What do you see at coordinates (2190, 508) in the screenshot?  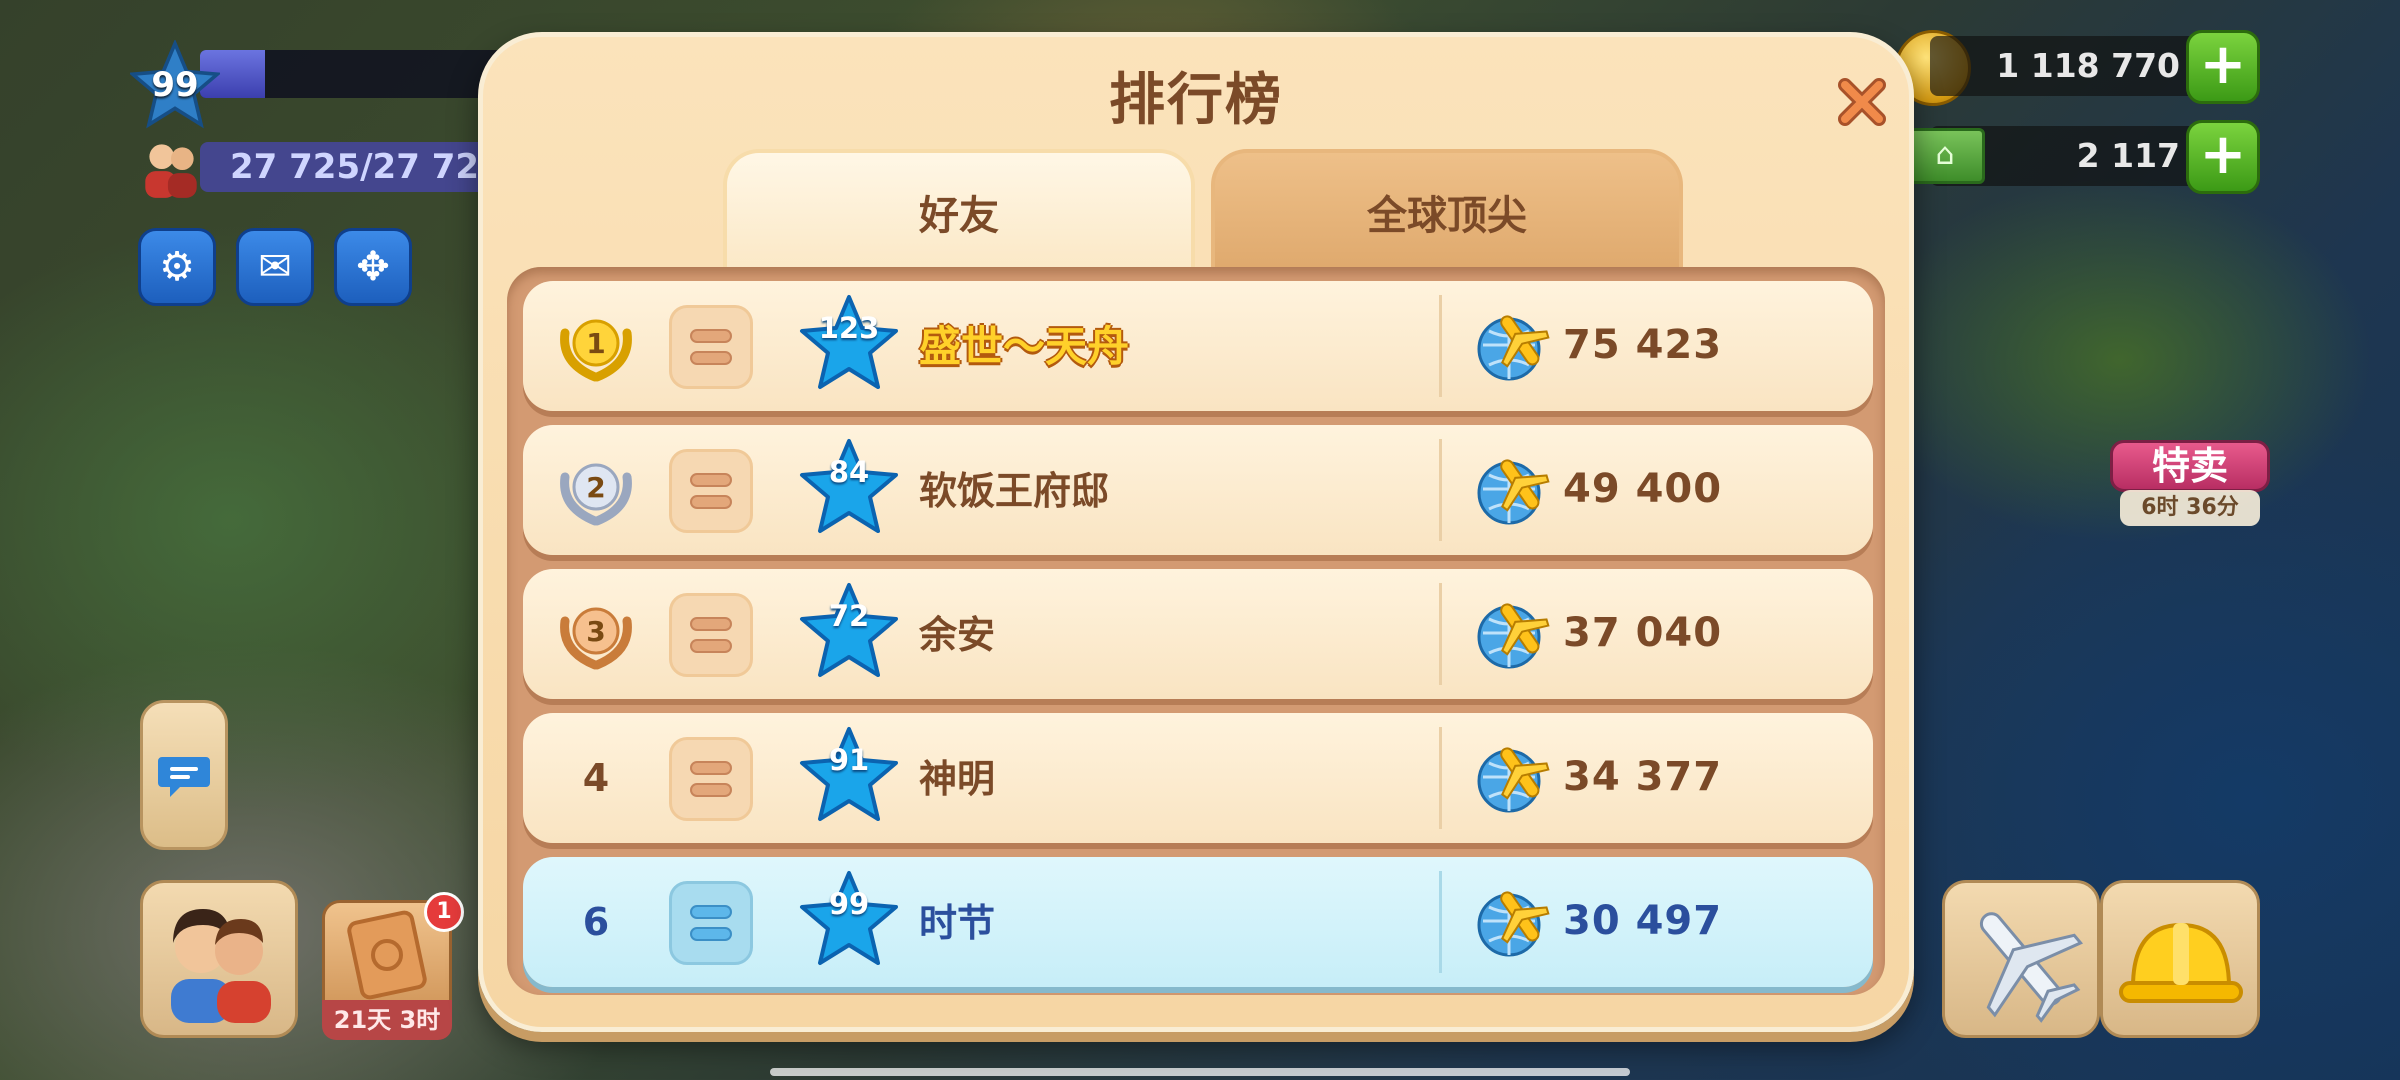 I see `special-offer-timer: 6时 36分` at bounding box center [2190, 508].